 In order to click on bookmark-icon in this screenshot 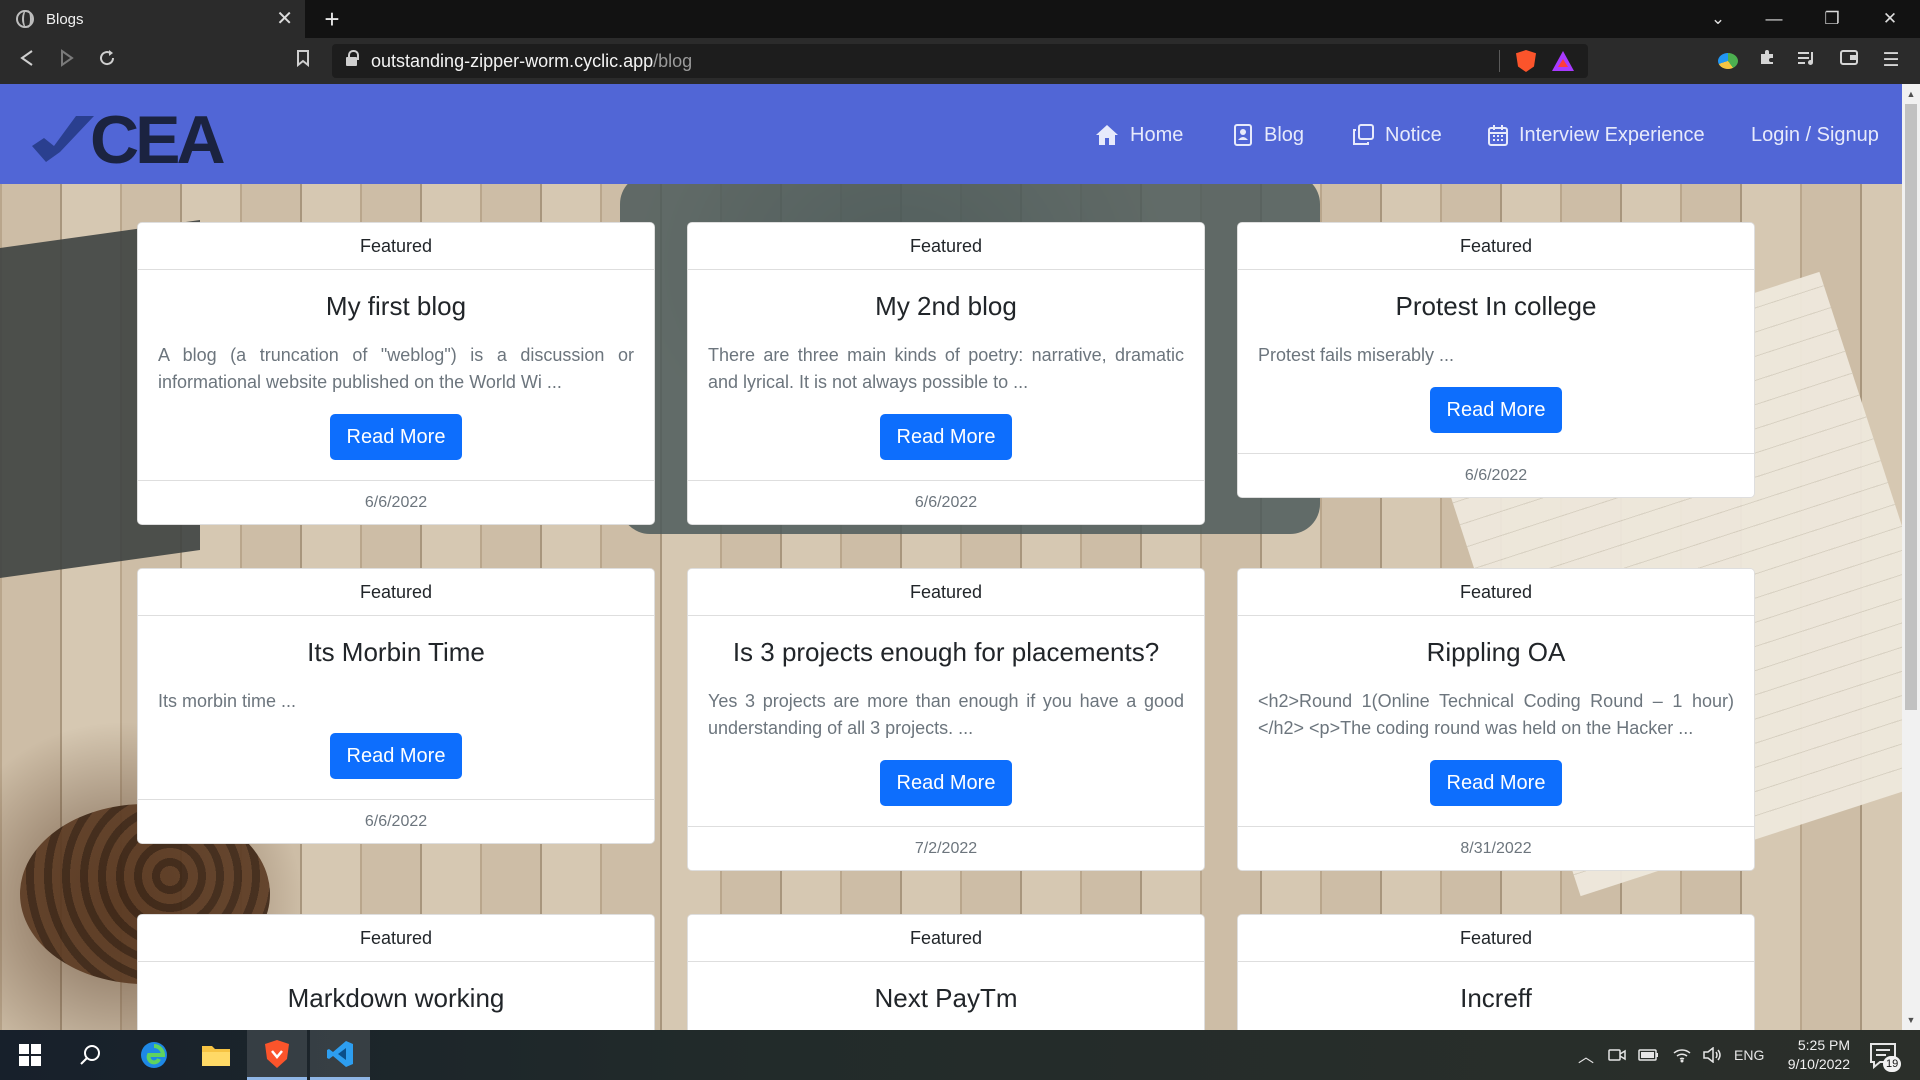, I will do `click(303, 61)`.